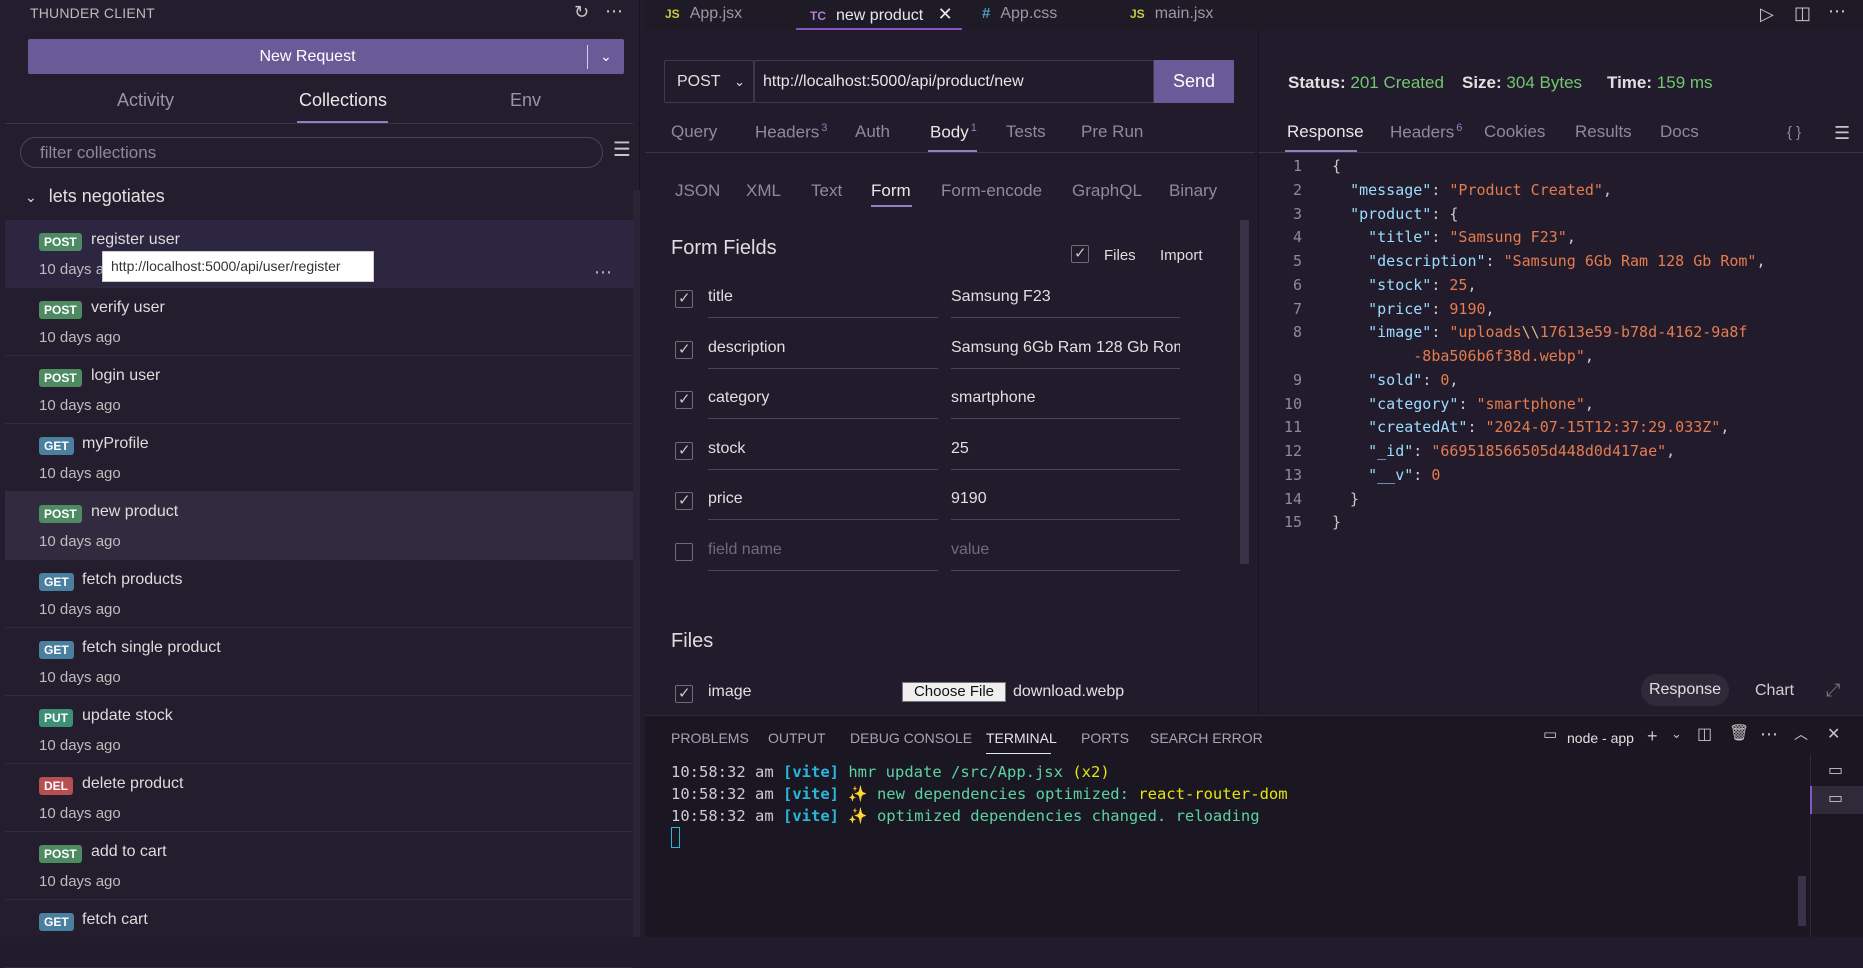 Image resolution: width=1863 pixels, height=968 pixels. What do you see at coordinates (319, 798) in the screenshot?
I see `request-item: DEL delete product 10 days ago` at bounding box center [319, 798].